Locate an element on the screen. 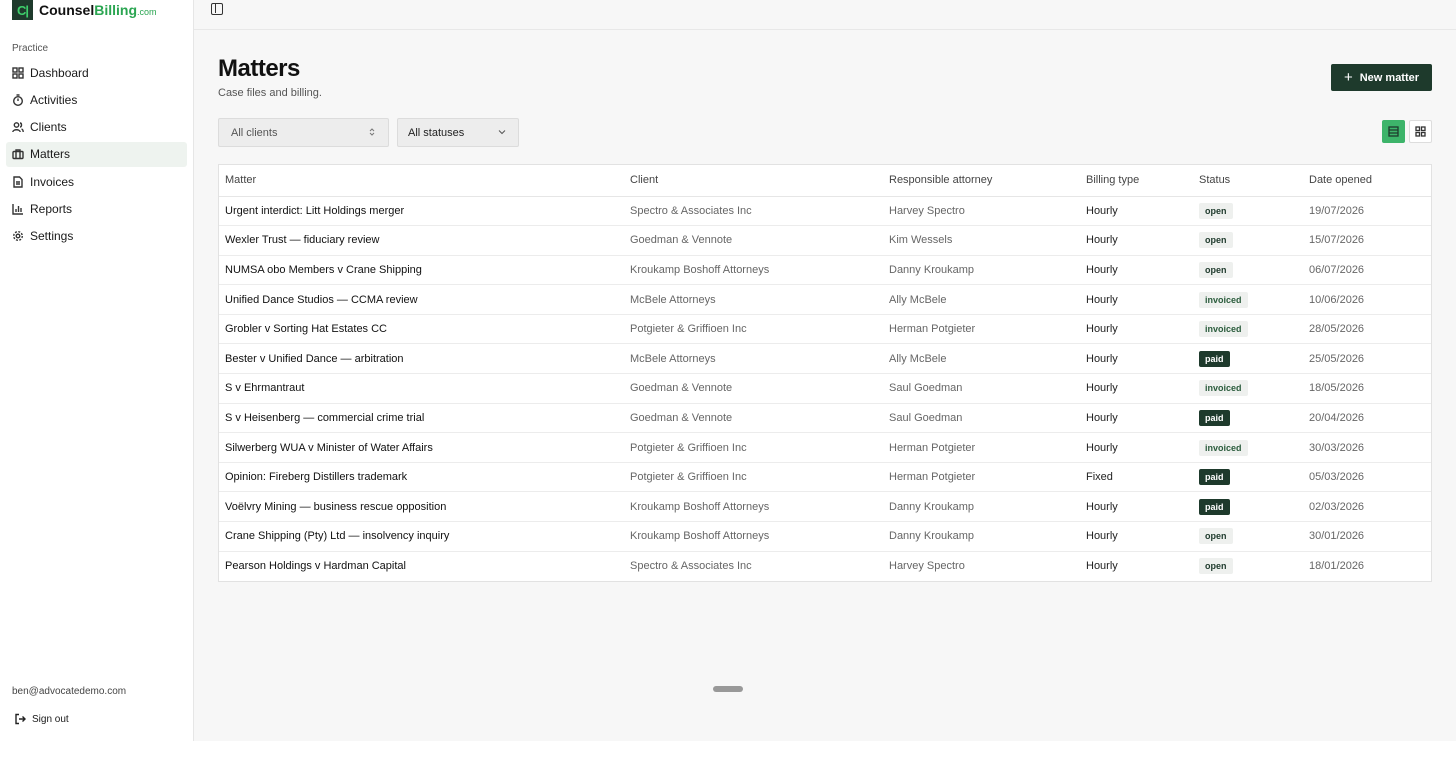 Image resolution: width=1456 pixels, height=762 pixels. sidebar-item-label: Activities is located at coordinates (54, 99).